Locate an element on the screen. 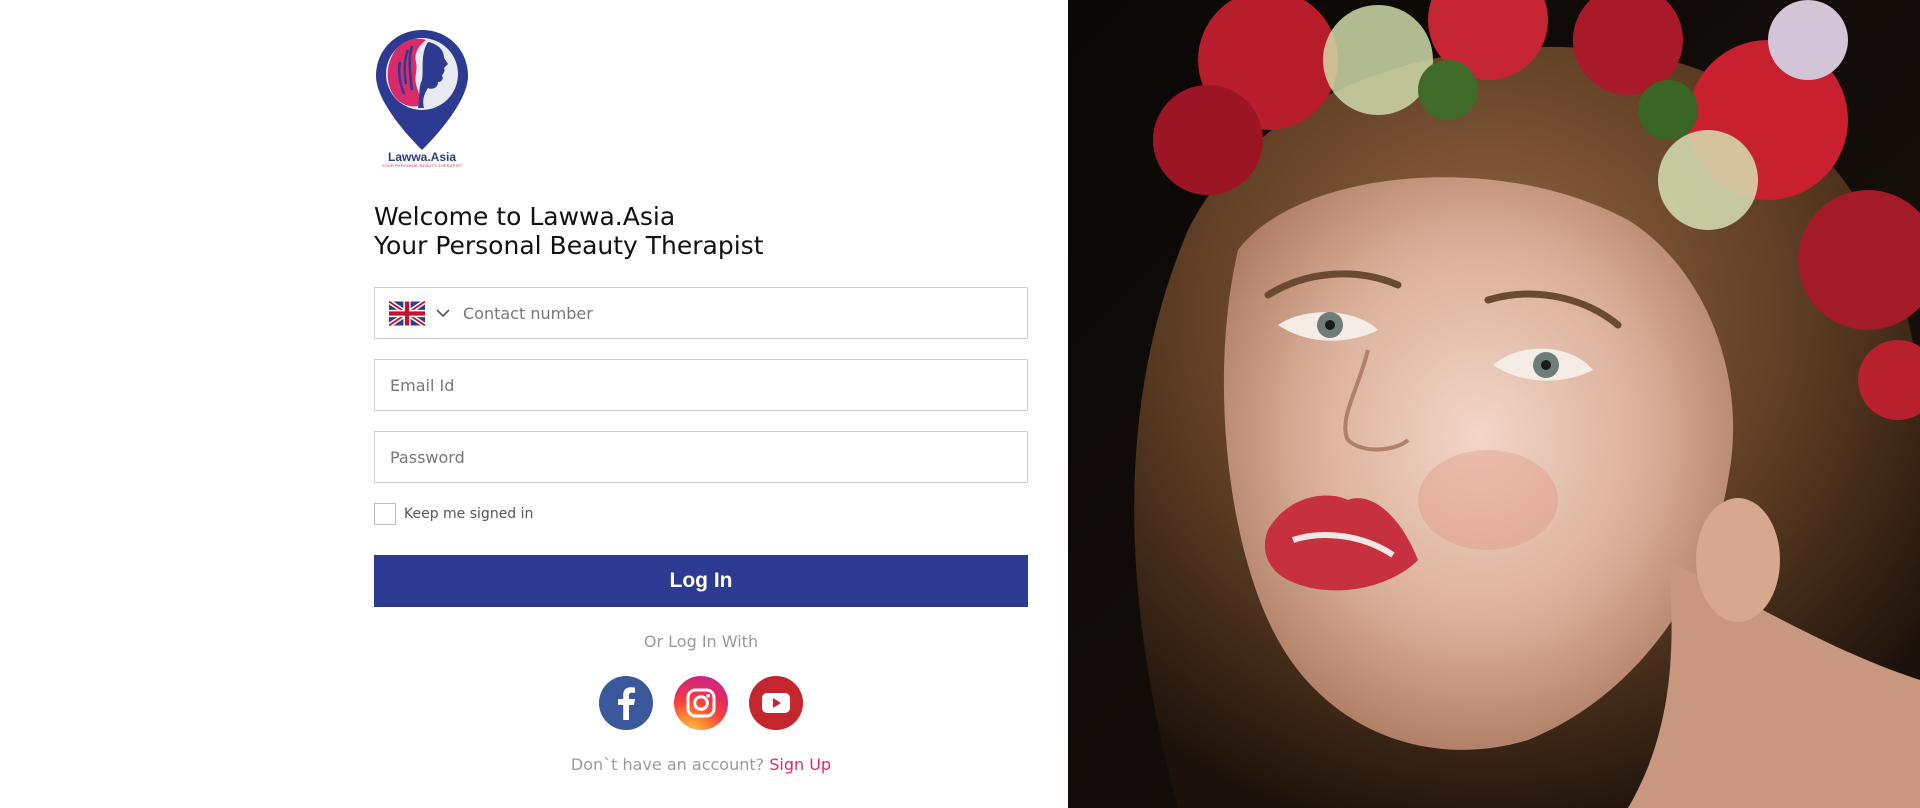 Image resolution: width=1920 pixels, height=808 pixels. signup-prompt: Don`t have an account? Sign Up is located at coordinates (701, 764).